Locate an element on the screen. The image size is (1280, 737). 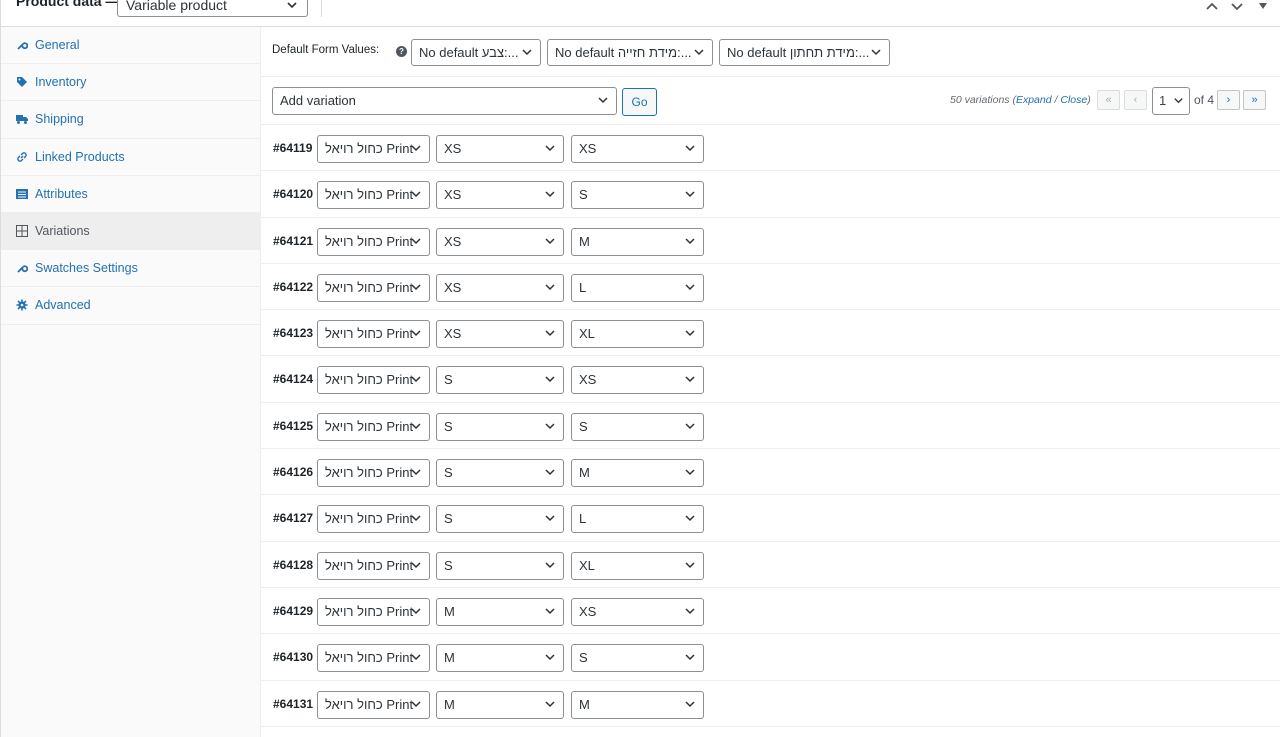
variation-row: #64131 כחול רויאל Print M M is located at coordinates (770, 704).